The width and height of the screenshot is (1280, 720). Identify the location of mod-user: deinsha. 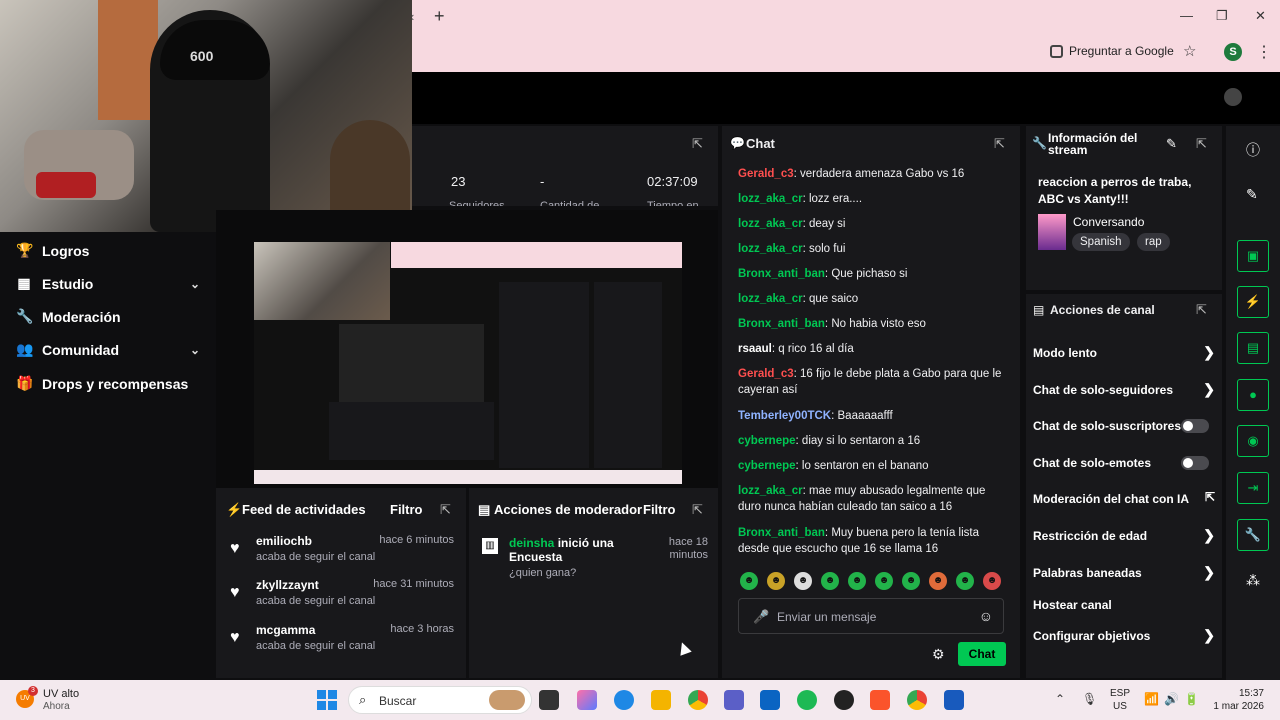
(531, 543).